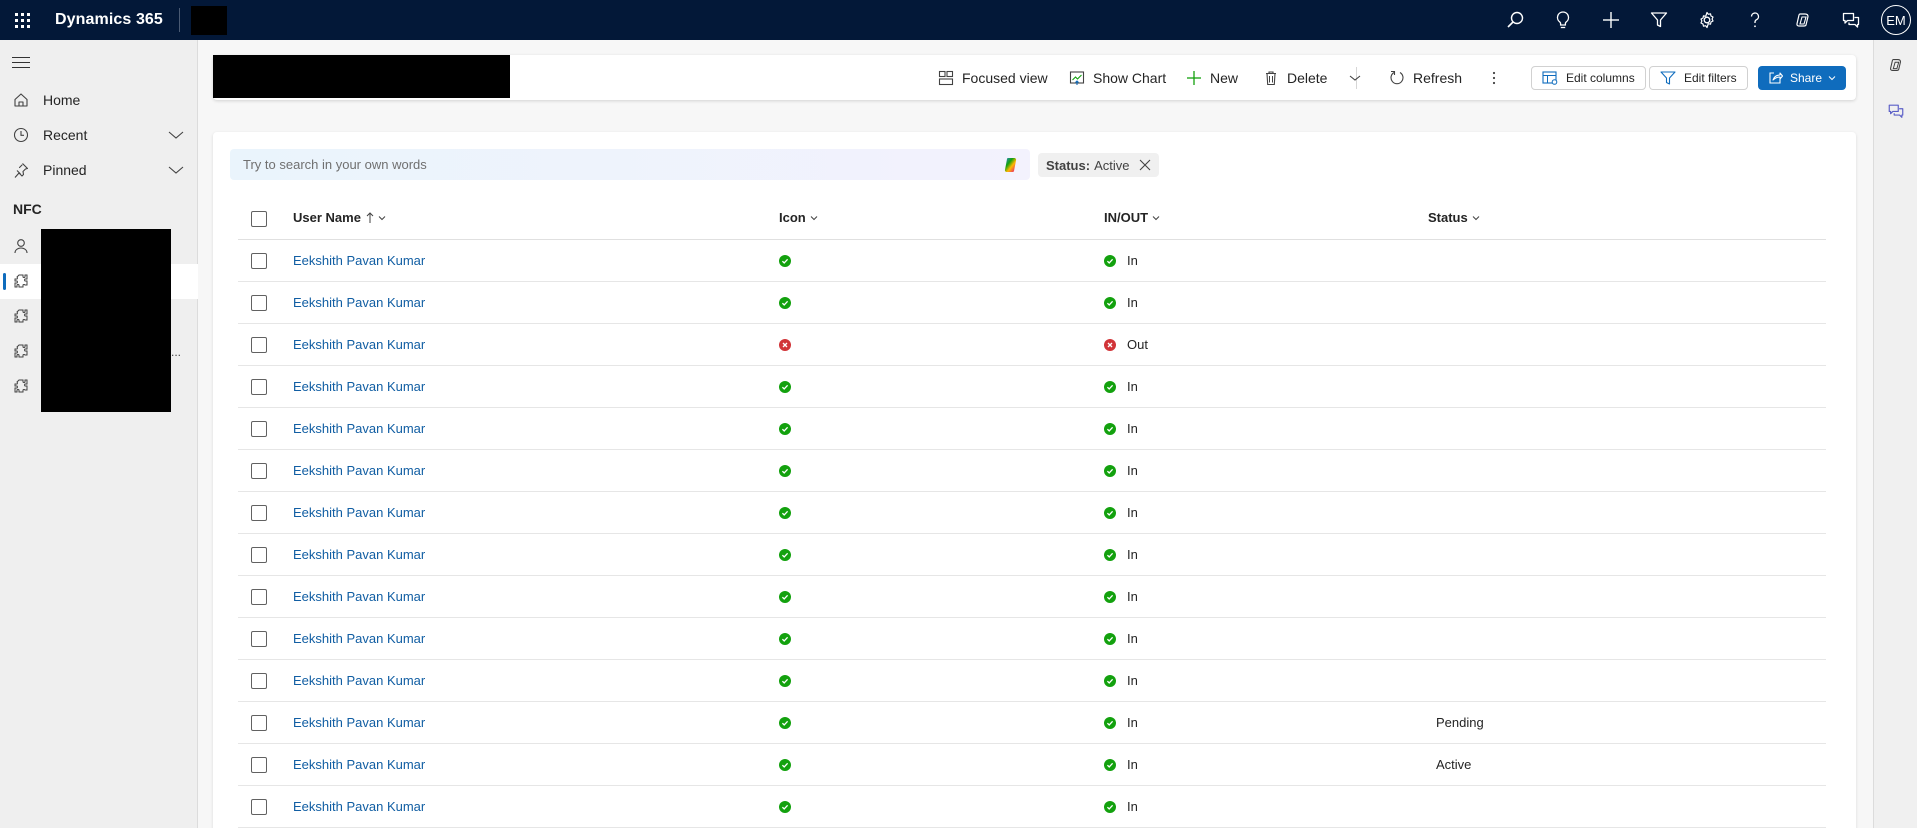 Image resolution: width=1917 pixels, height=828 pixels. Describe the element at coordinates (1802, 78) in the screenshot. I see `share-button: Share` at that location.